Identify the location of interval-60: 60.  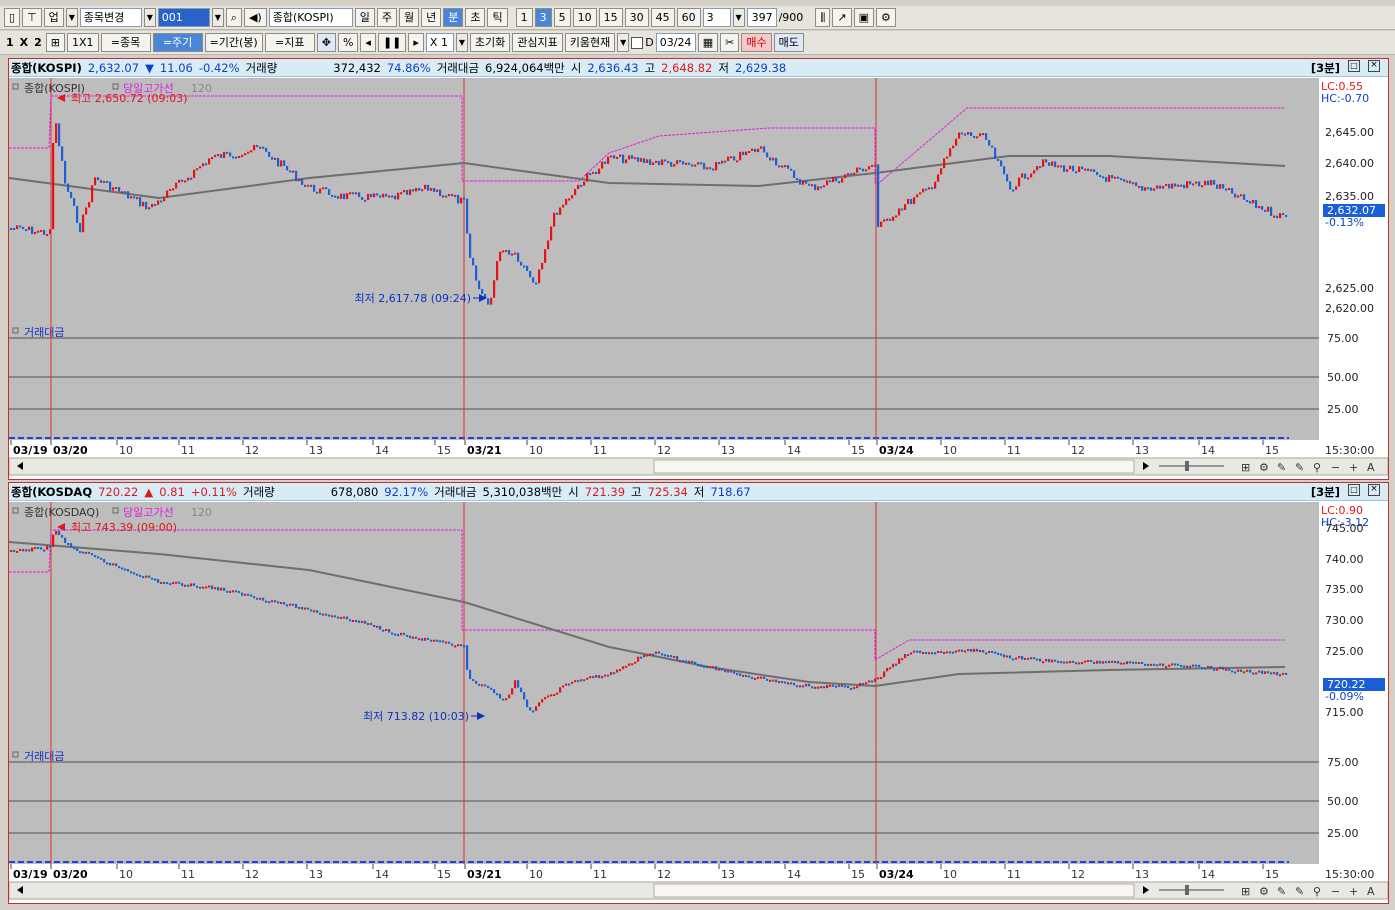
(688, 17).